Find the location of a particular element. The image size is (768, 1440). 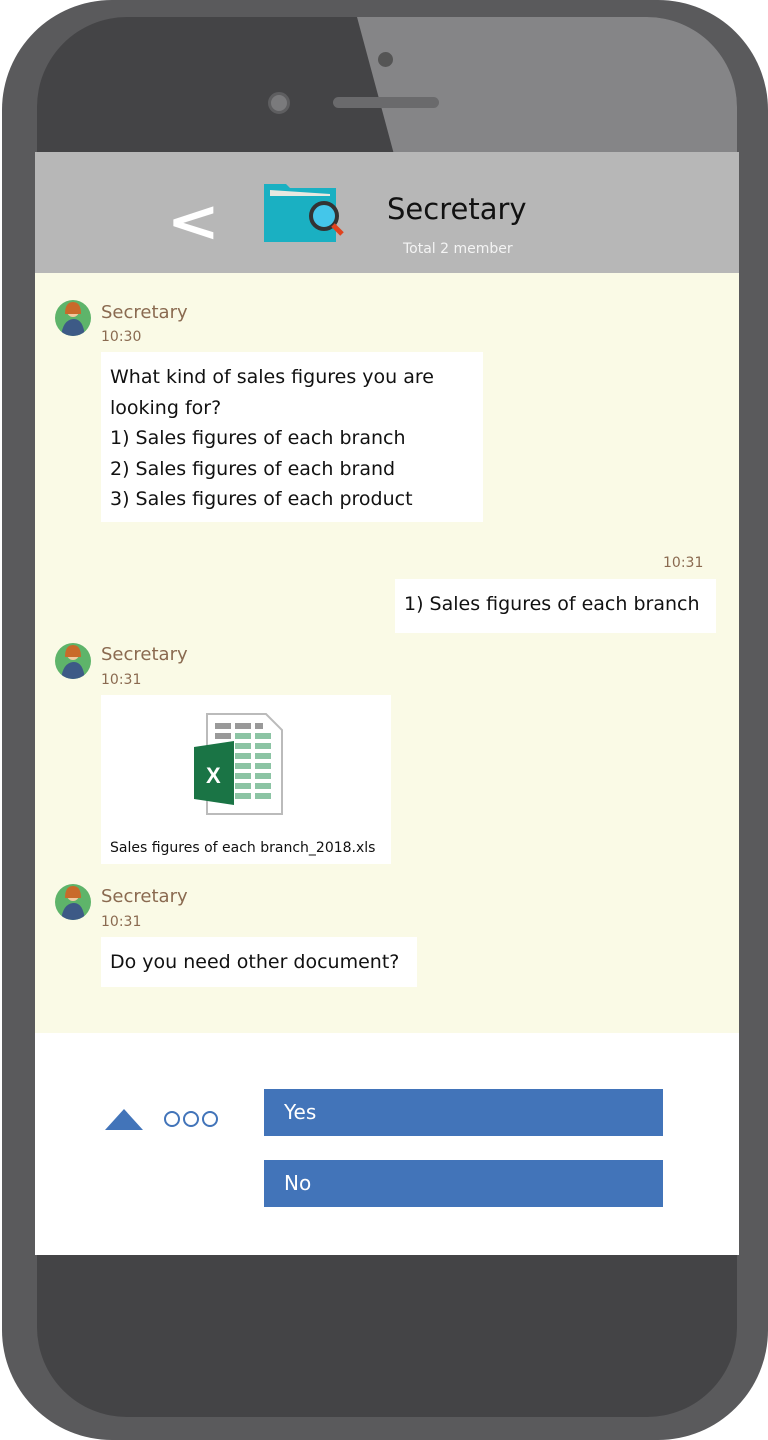

excel-file-icon: X is located at coordinates (238, 764).